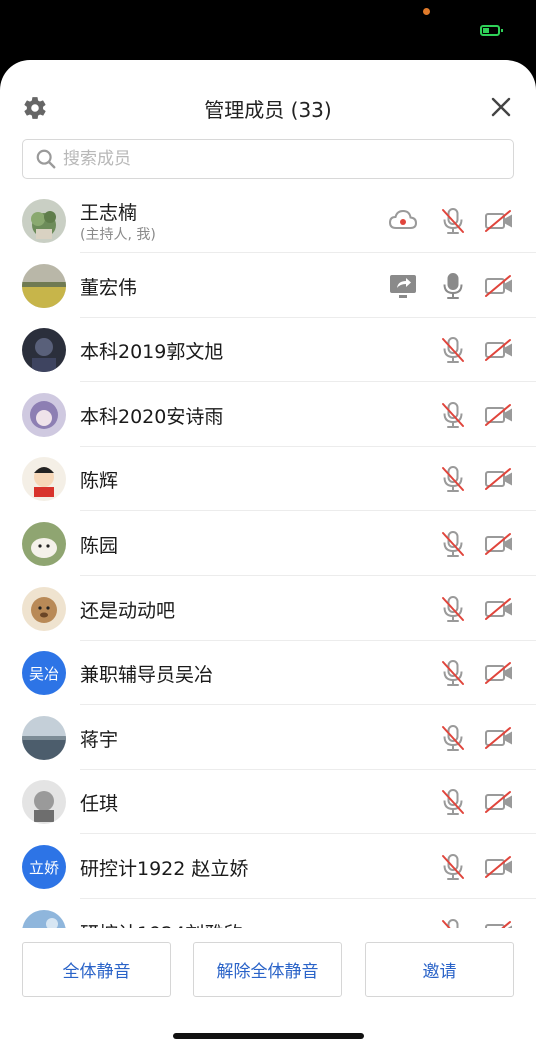 The image size is (536, 1049). Describe the element at coordinates (99, 804) in the screenshot. I see `member-name: 任琪` at that location.